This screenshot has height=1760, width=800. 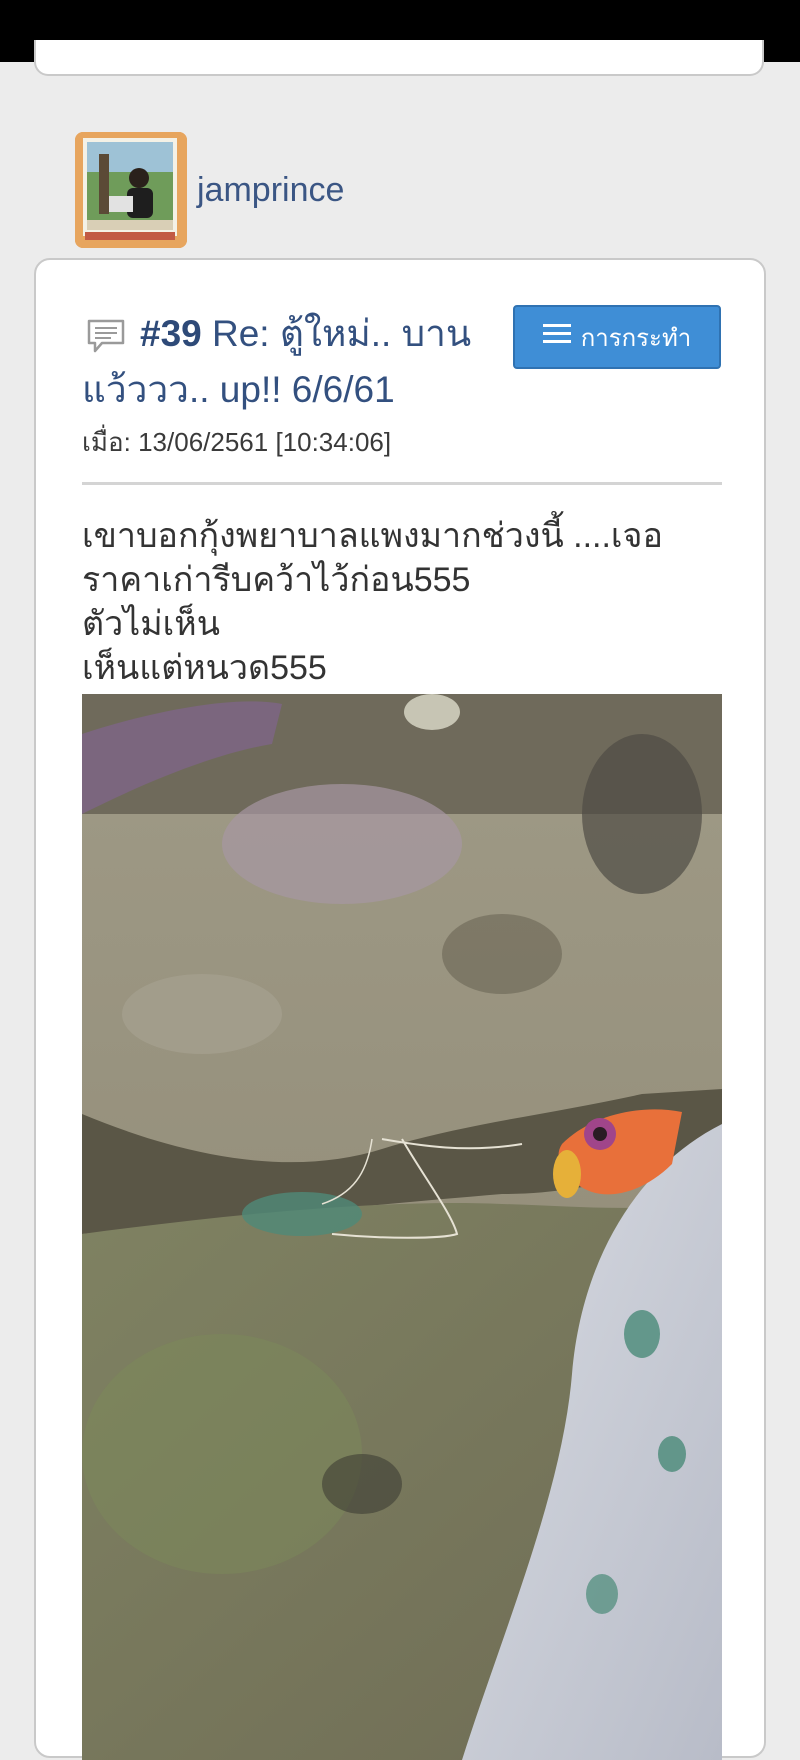 I want to click on author-name: jamprince, so click(x=270, y=190).